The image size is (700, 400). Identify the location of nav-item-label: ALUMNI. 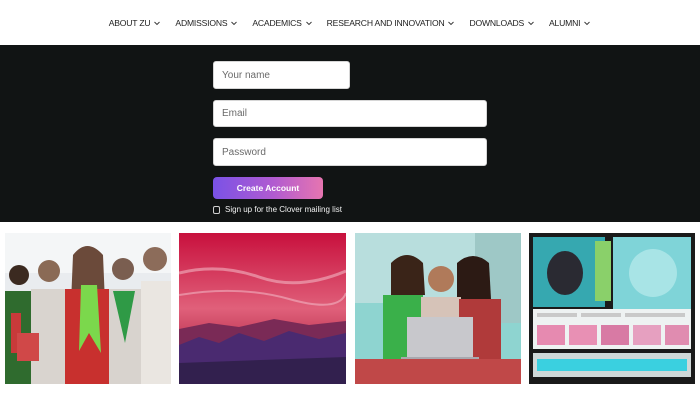
(565, 22).